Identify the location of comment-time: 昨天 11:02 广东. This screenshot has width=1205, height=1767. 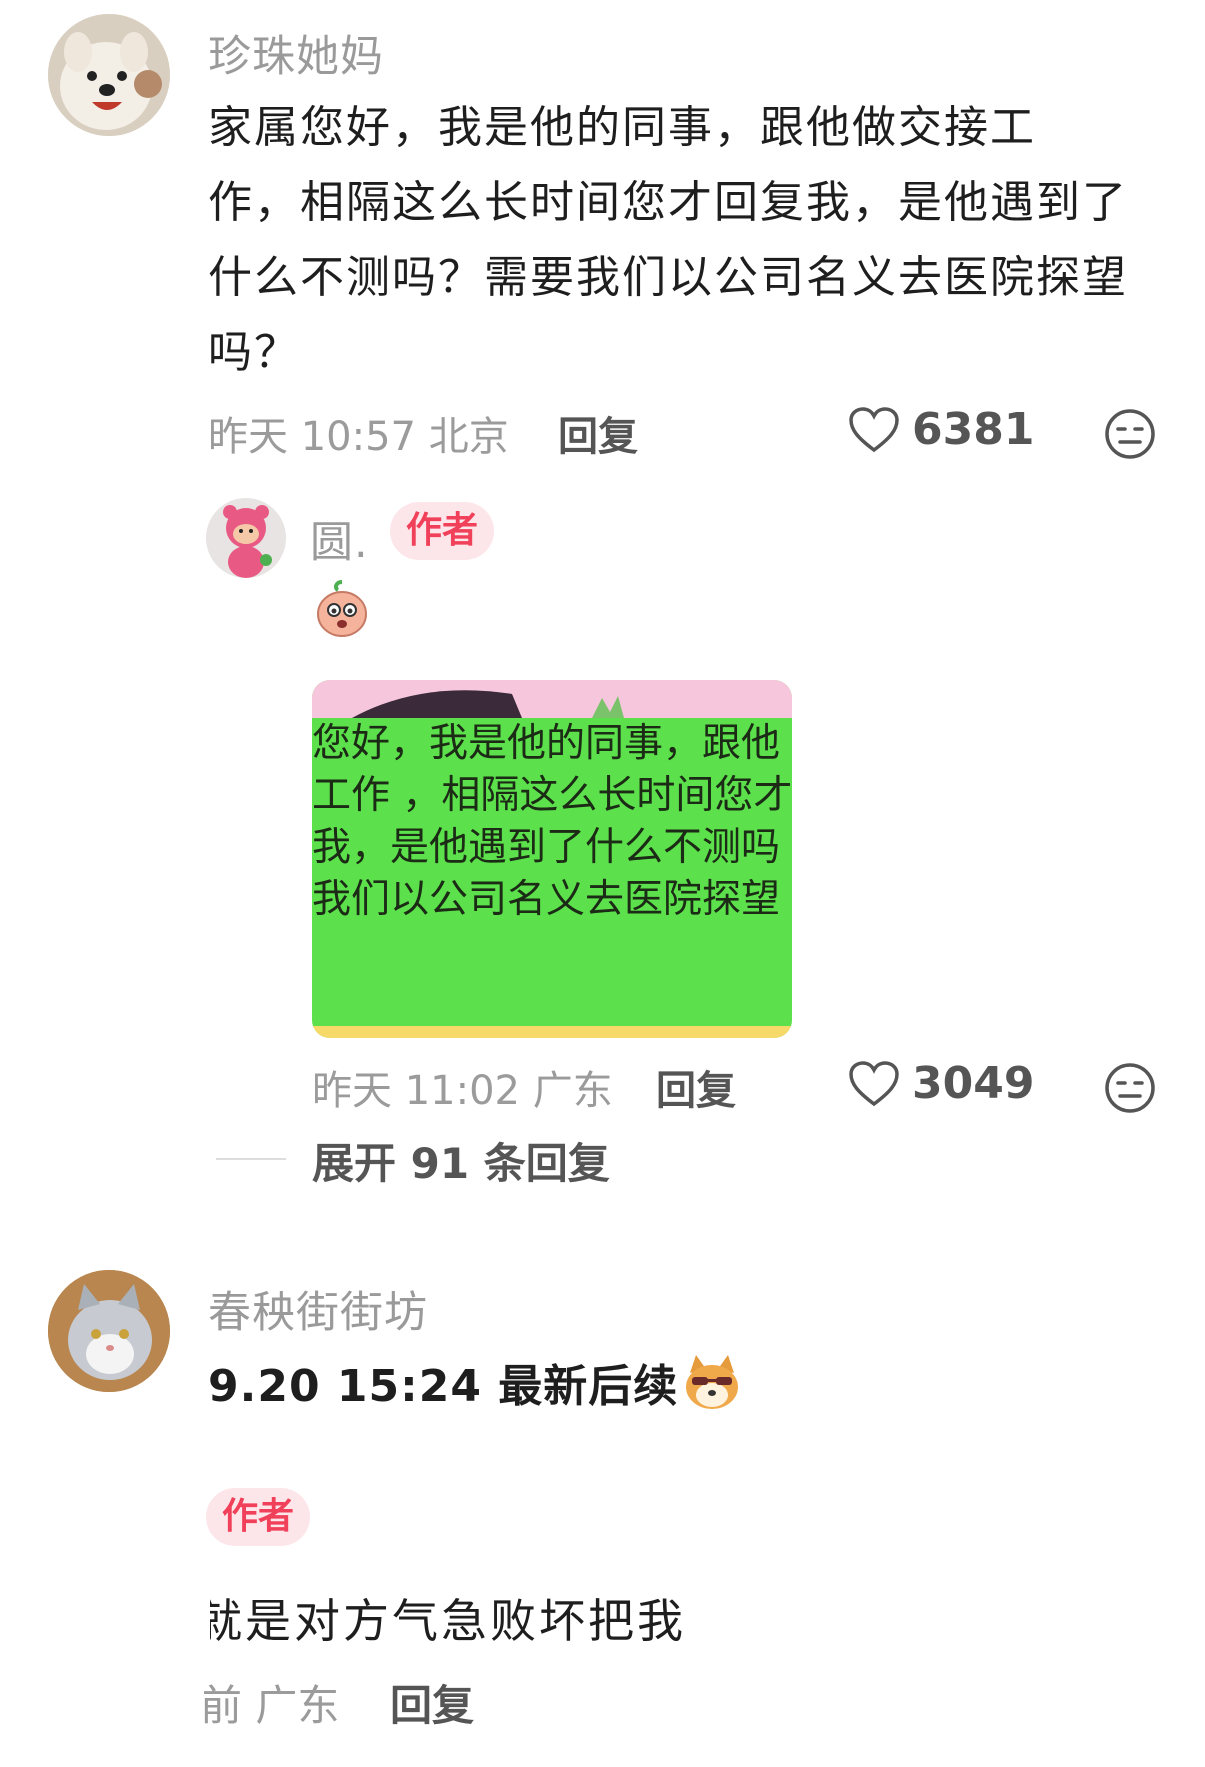
(462, 1091).